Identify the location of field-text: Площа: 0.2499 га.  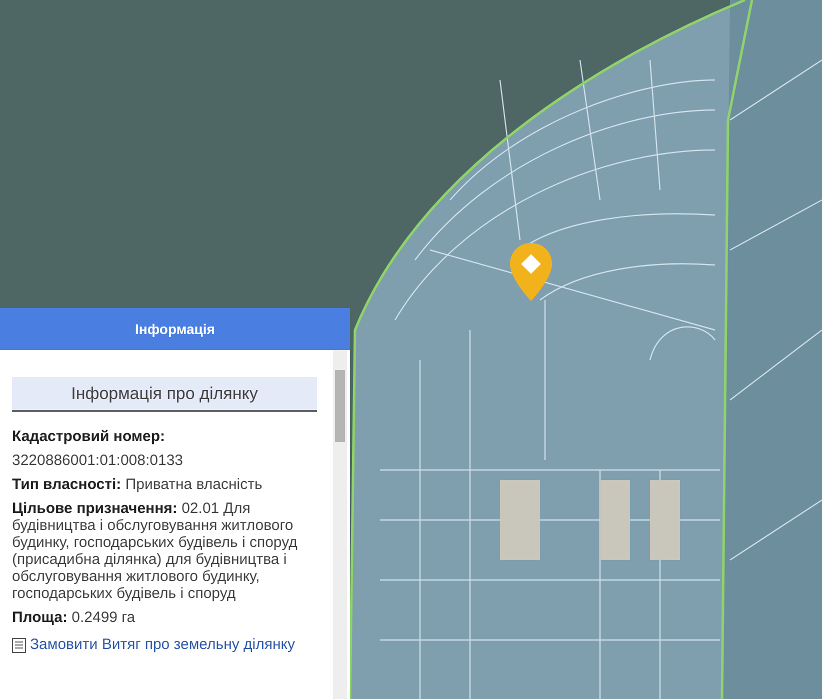
(74, 617).